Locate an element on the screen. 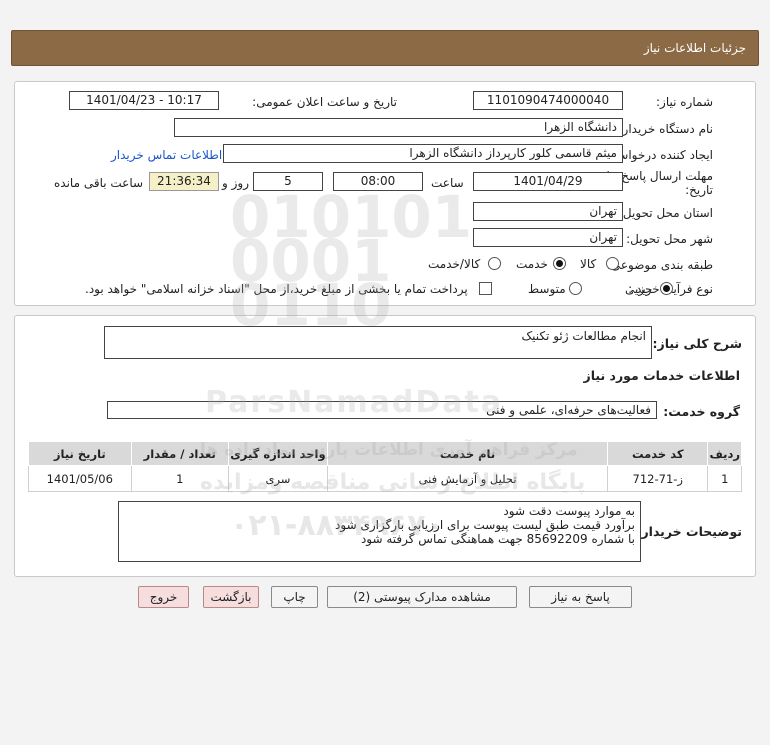 The height and width of the screenshot is (745, 770). category-option-goods: کالا is located at coordinates (588, 264).